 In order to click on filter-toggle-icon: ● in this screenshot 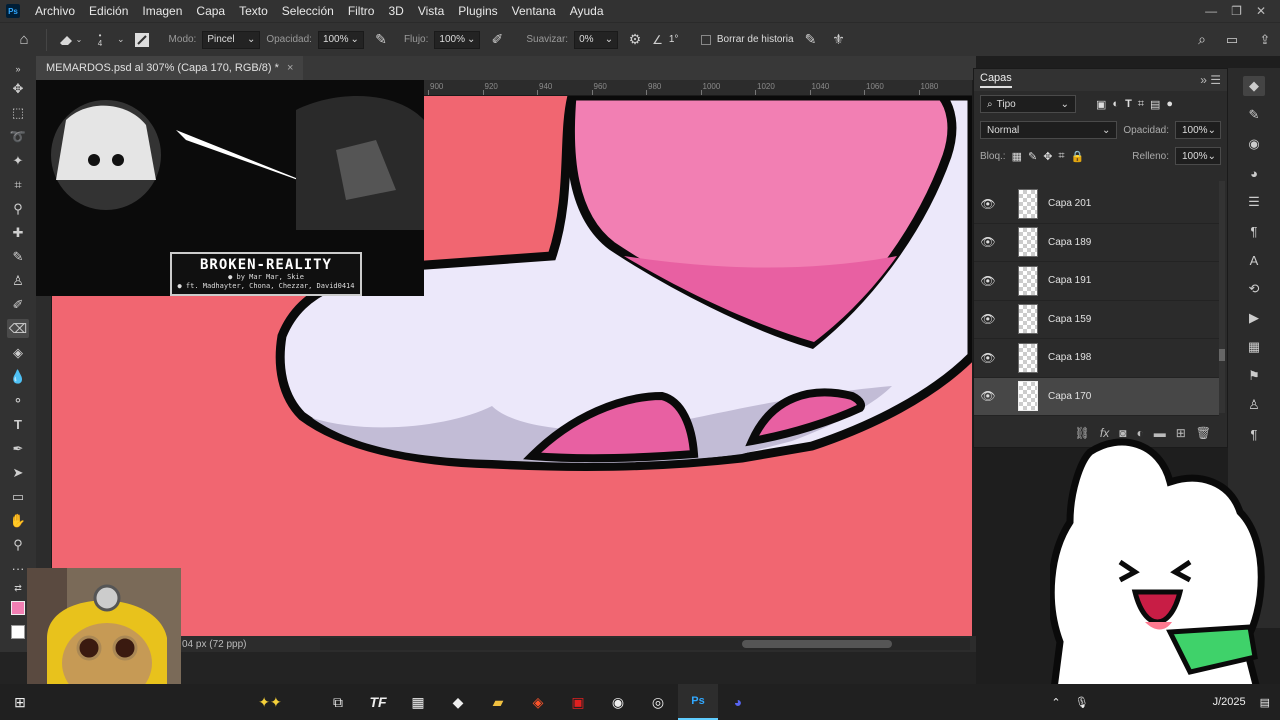, I will do `click(1169, 104)`.